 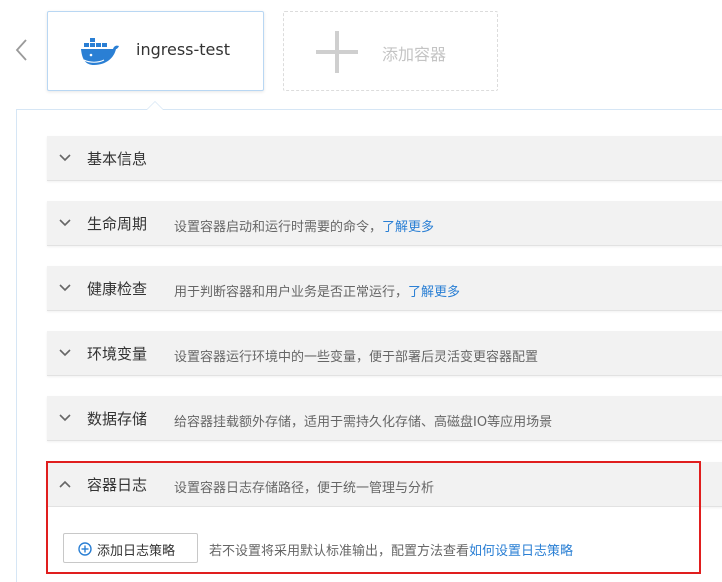 I want to click on add-log-policy-button: 添加日志策略, so click(x=130, y=548).